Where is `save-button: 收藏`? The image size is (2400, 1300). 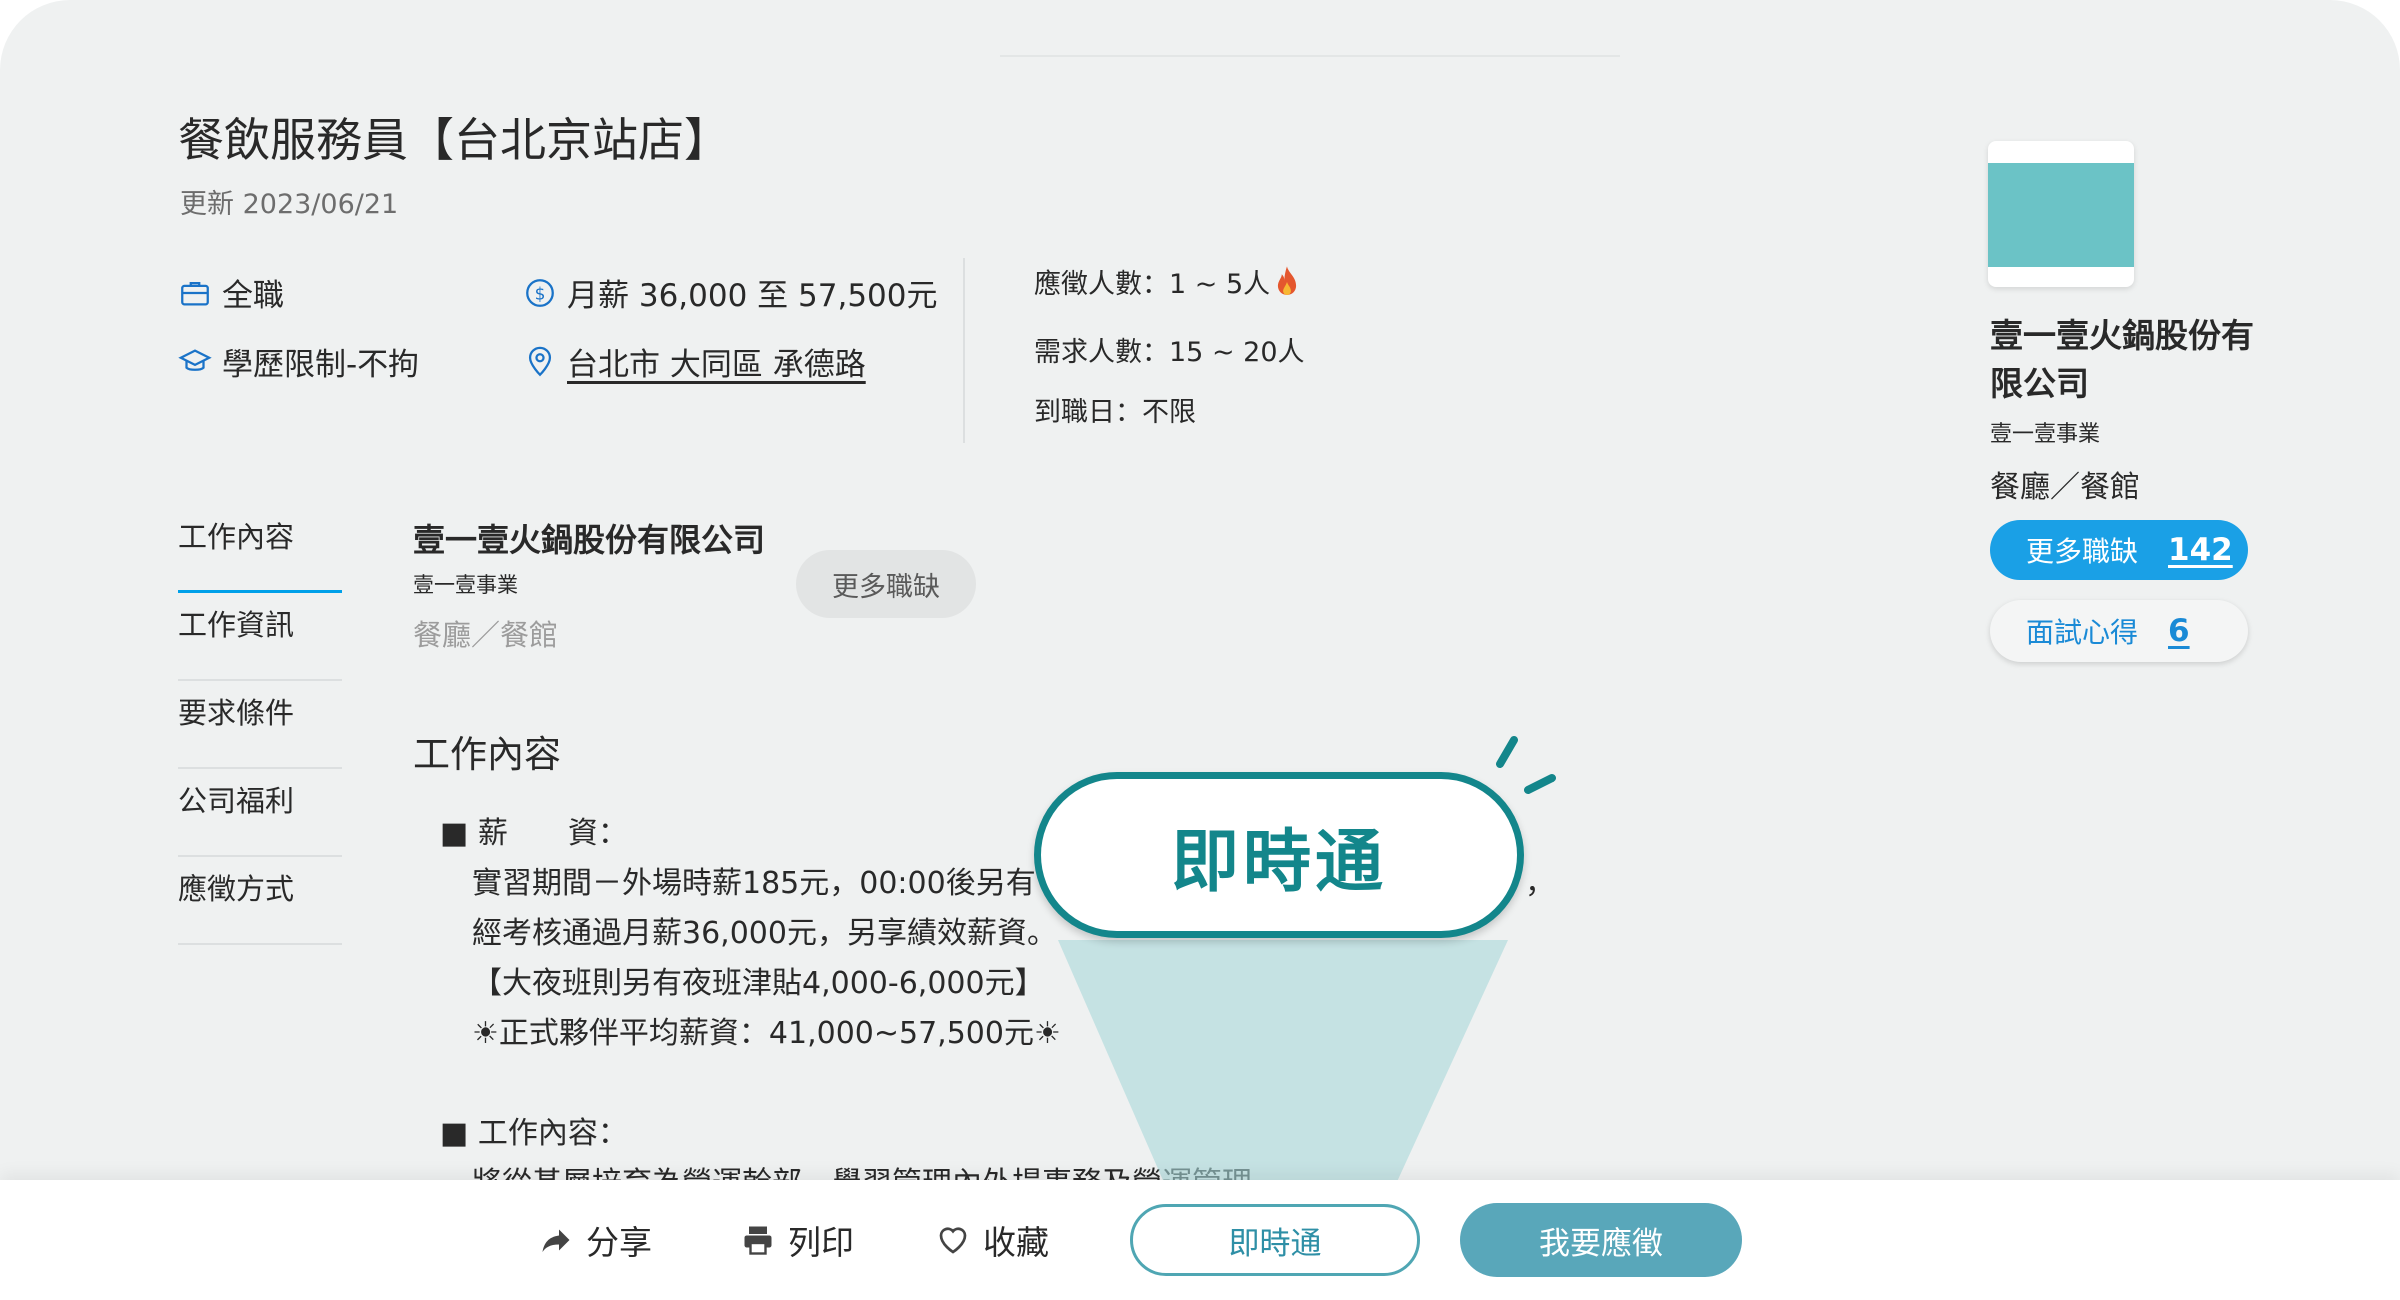 save-button: 收藏 is located at coordinates (992, 1240).